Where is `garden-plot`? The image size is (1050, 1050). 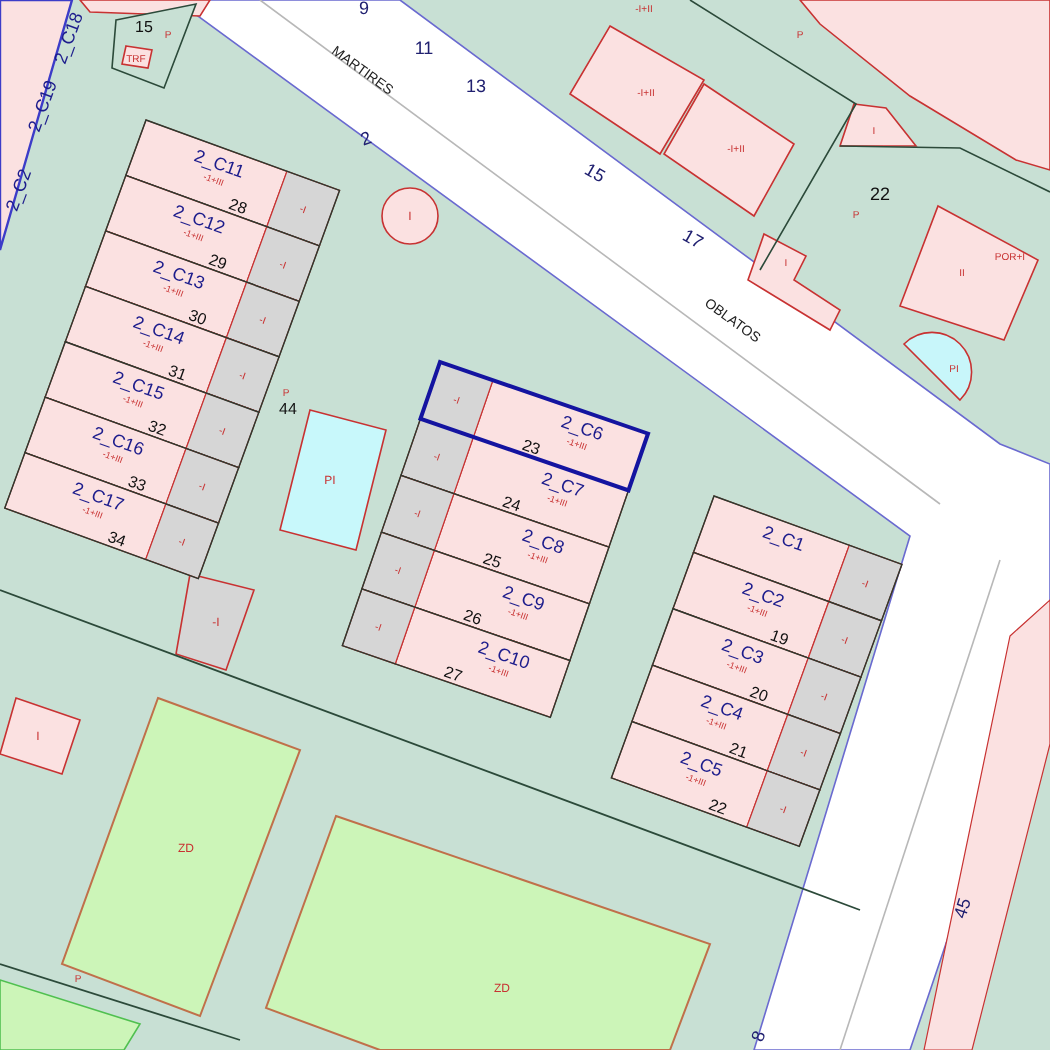
garden-plot is located at coordinates (71, 1014).